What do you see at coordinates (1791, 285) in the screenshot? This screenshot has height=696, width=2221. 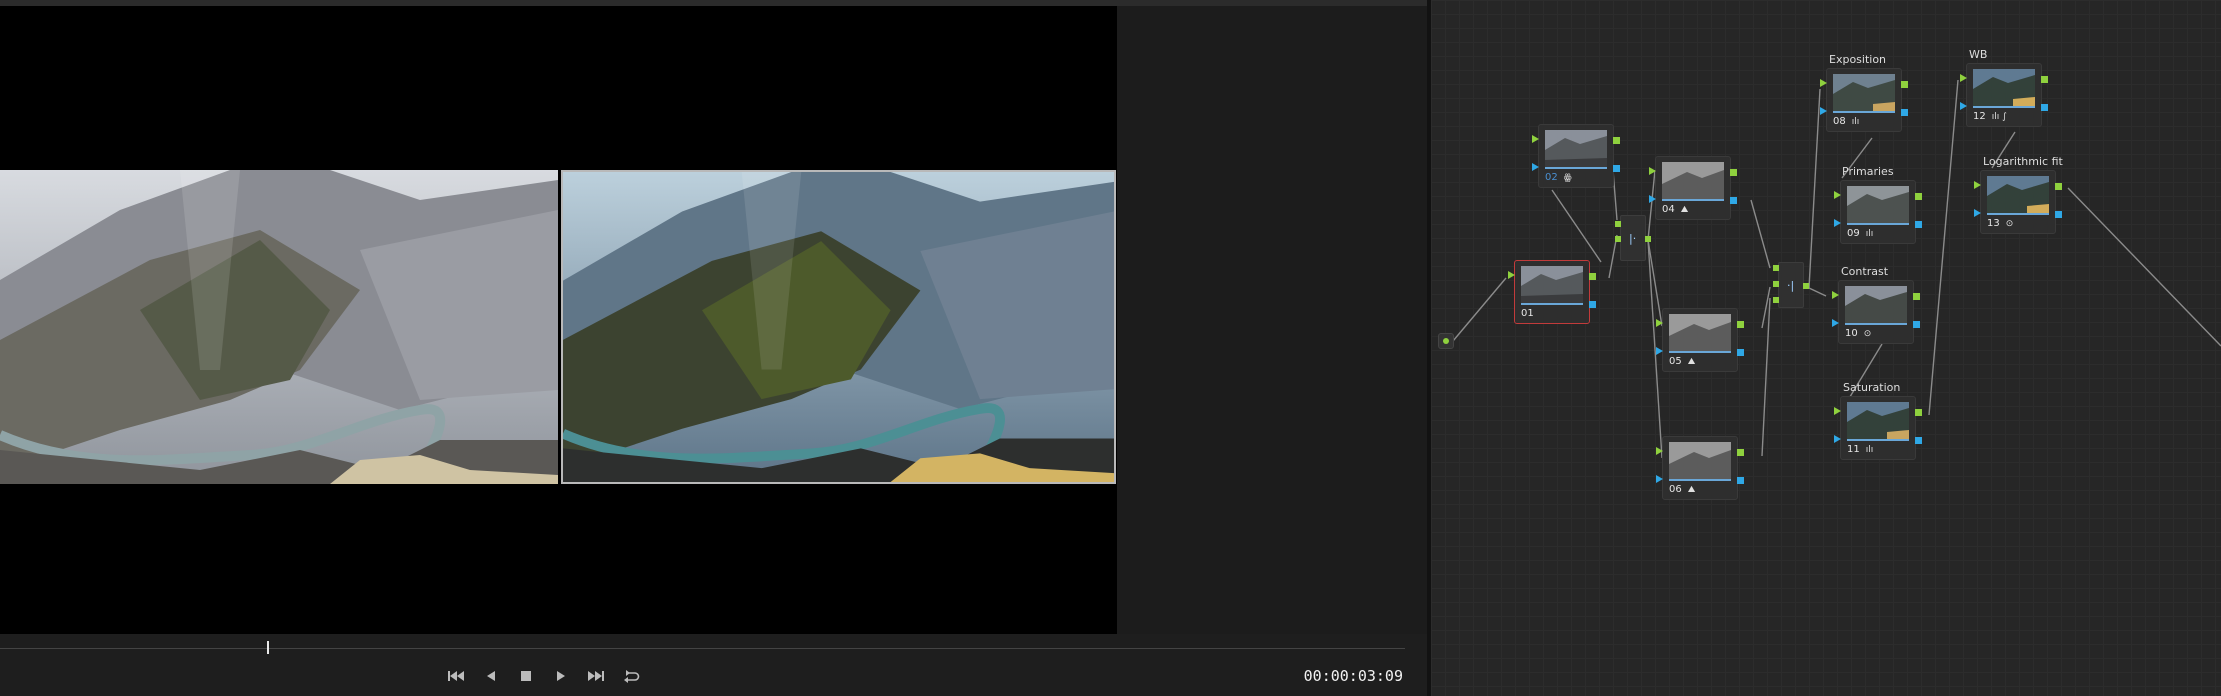 I see `layer-mixer-node: ·|` at bounding box center [1791, 285].